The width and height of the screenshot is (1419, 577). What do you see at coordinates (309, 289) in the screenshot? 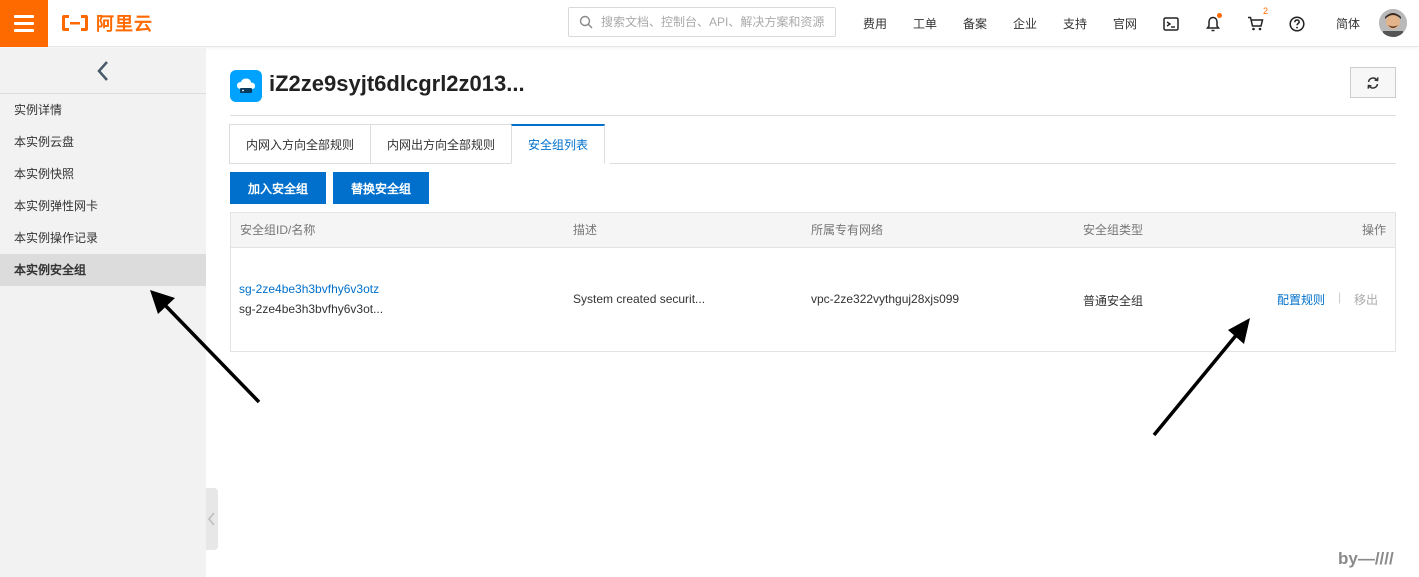
I see `security-group-id-link: sg-2ze4be3h3bvfhy6v3otz` at bounding box center [309, 289].